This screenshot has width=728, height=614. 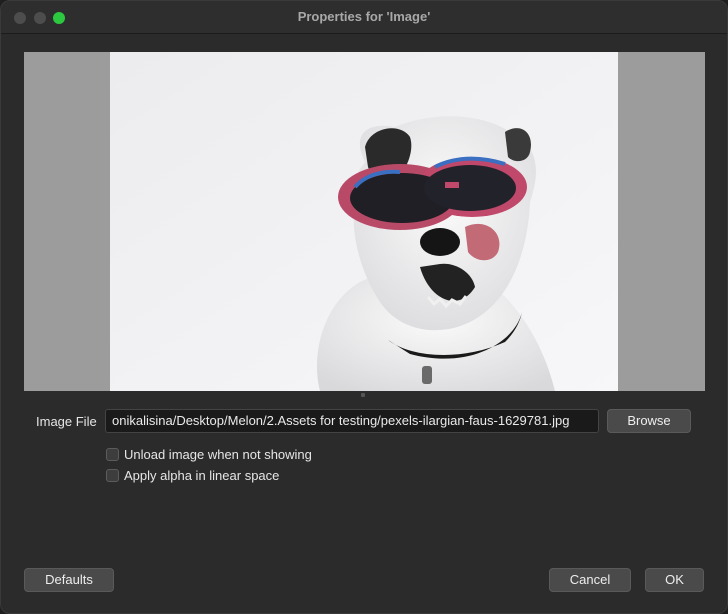 I want to click on unload-image-label: Unload image when not showing, so click(x=218, y=454).